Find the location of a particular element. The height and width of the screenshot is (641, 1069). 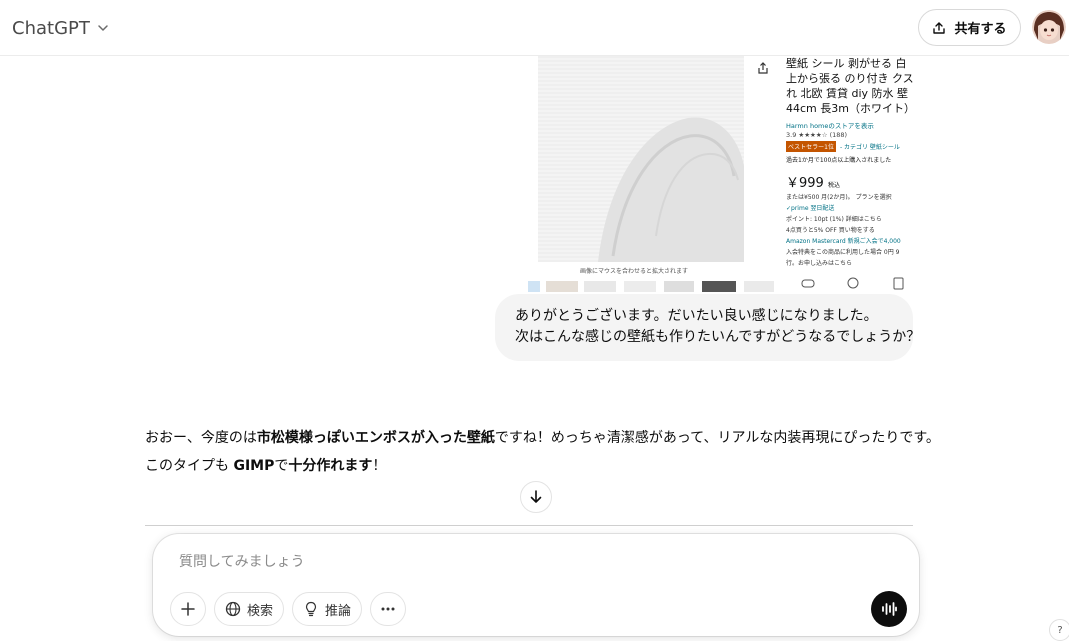

share-button: 共有する is located at coordinates (969, 27).